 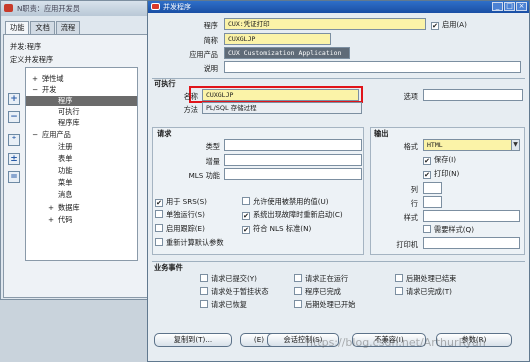 I want to click on event-label: 请求处于暂挂状态, so click(x=240, y=291).